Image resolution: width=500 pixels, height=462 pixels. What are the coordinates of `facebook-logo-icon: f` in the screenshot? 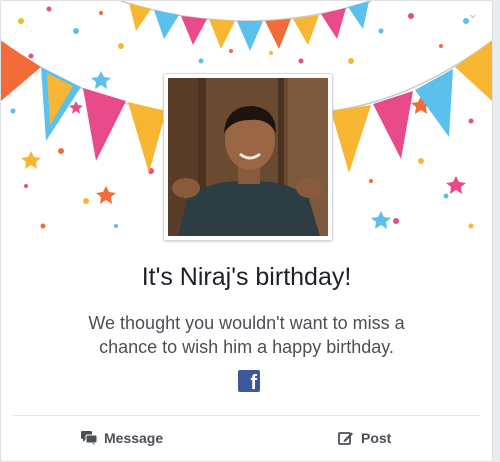 It's located at (249, 381).